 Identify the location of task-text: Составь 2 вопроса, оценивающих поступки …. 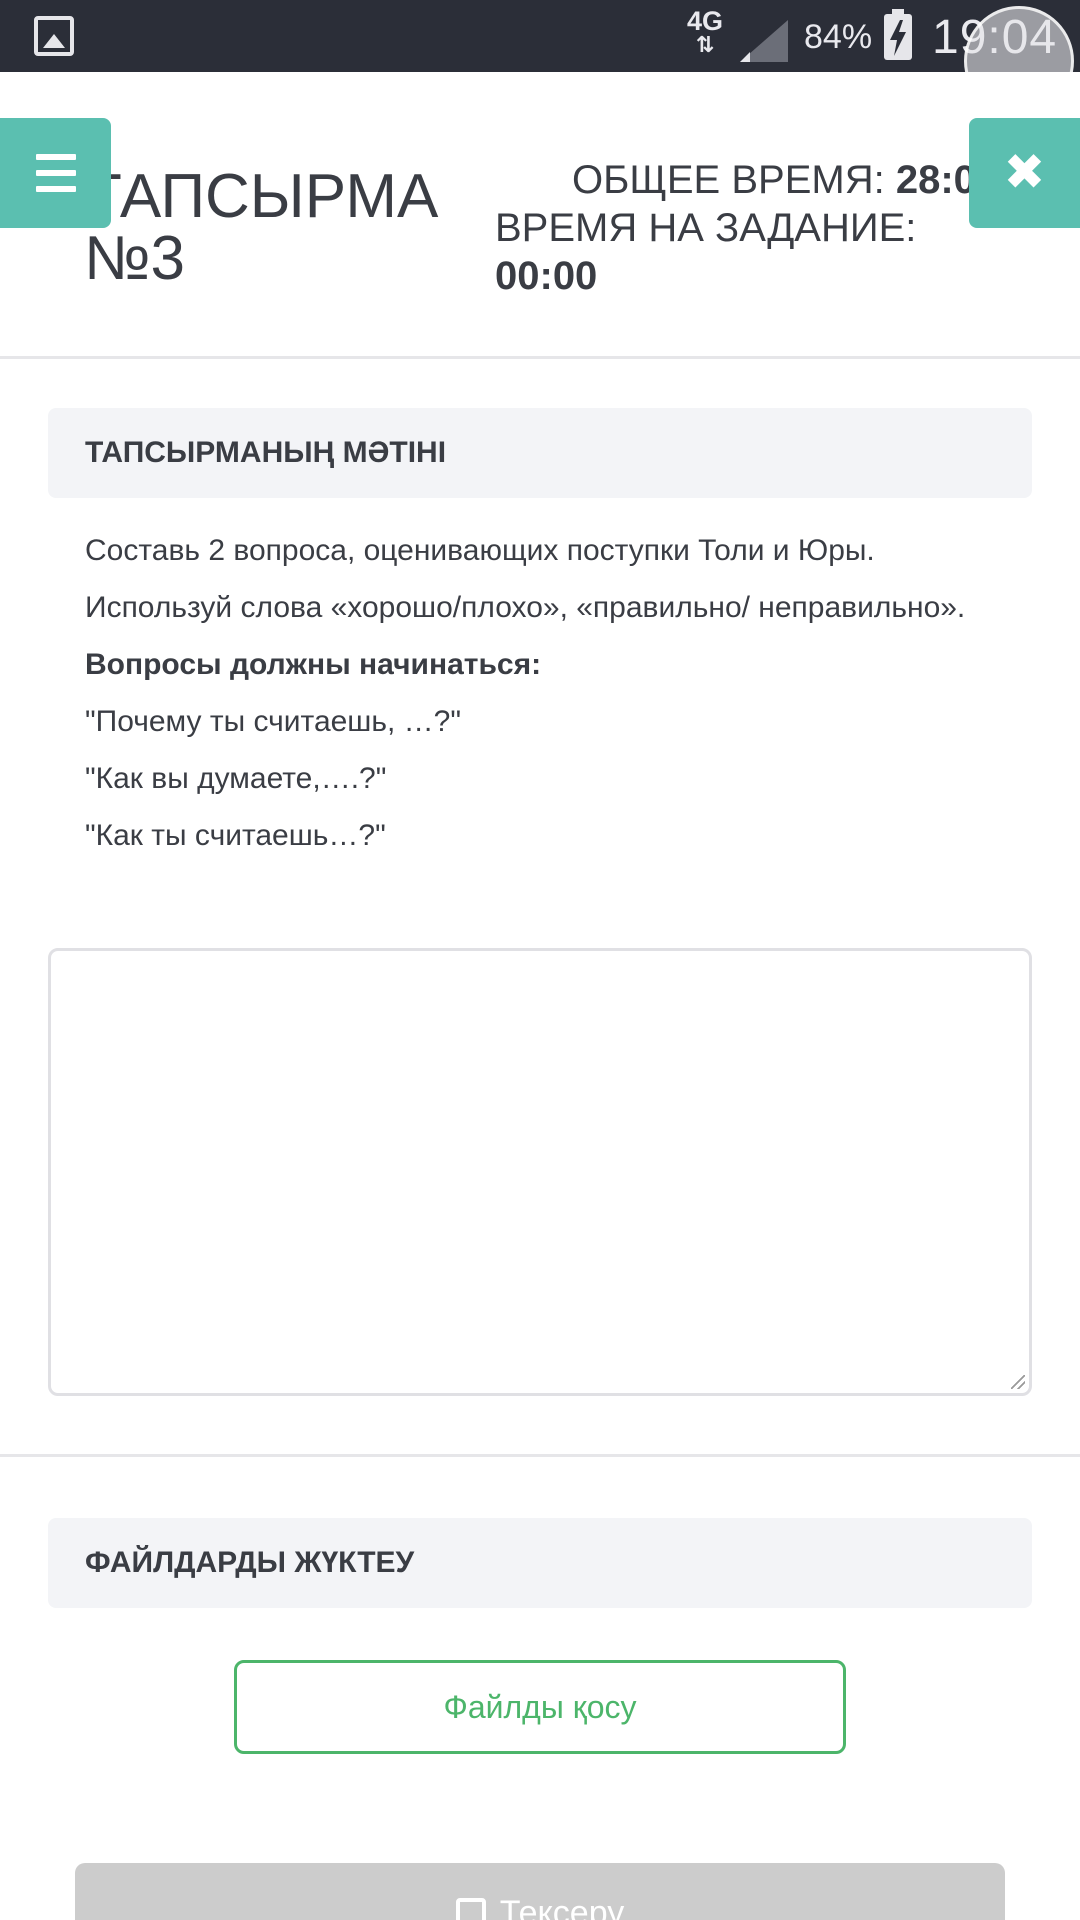
(535, 701).